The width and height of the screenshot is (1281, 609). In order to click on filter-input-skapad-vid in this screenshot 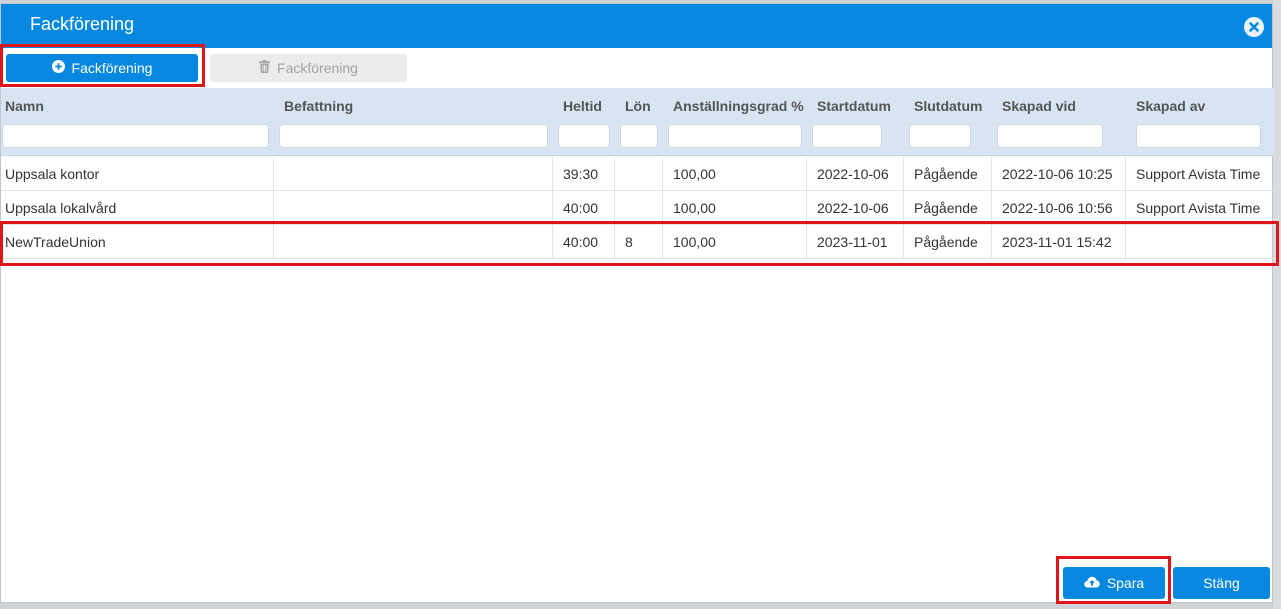, I will do `click(1050, 136)`.